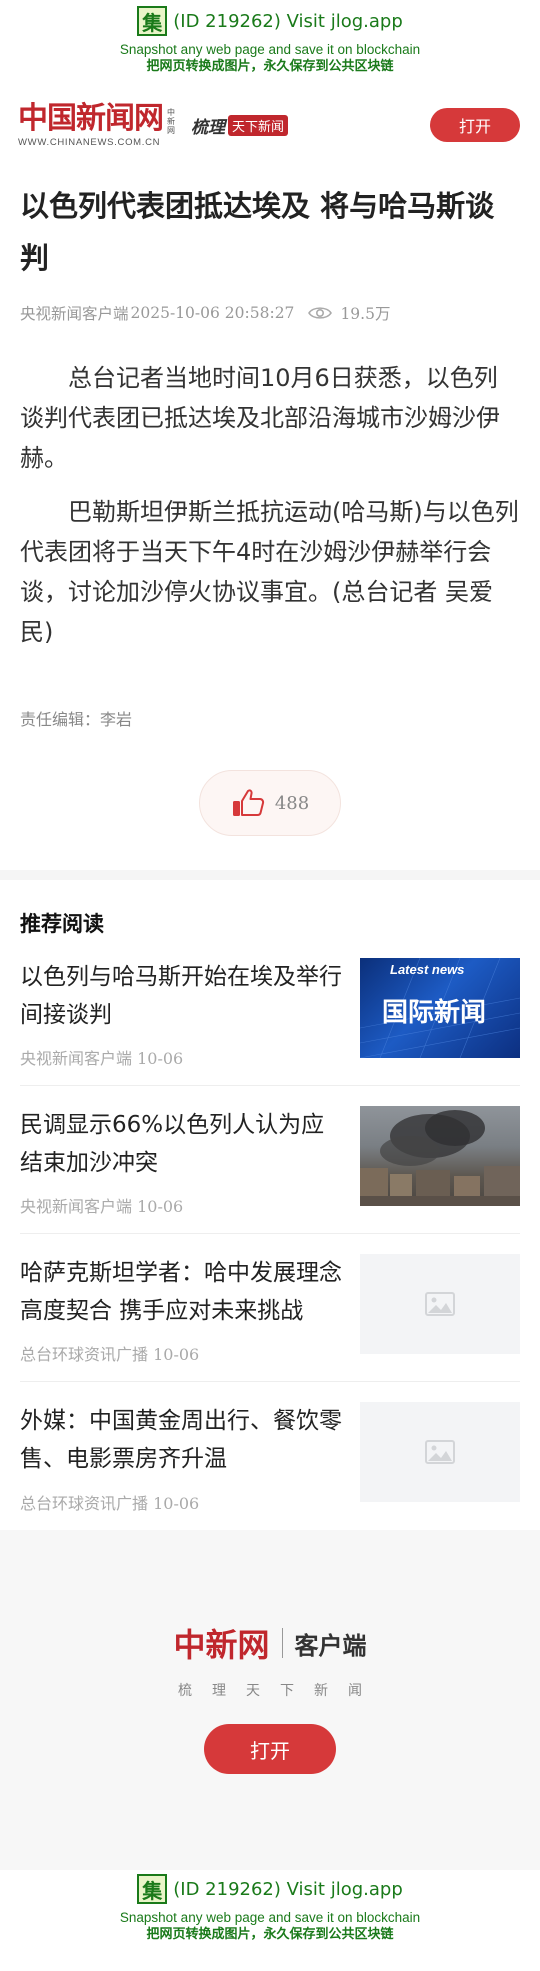 The height and width of the screenshot is (1971, 540). I want to click on article-editor: 责任编辑：李岩, so click(76, 719).